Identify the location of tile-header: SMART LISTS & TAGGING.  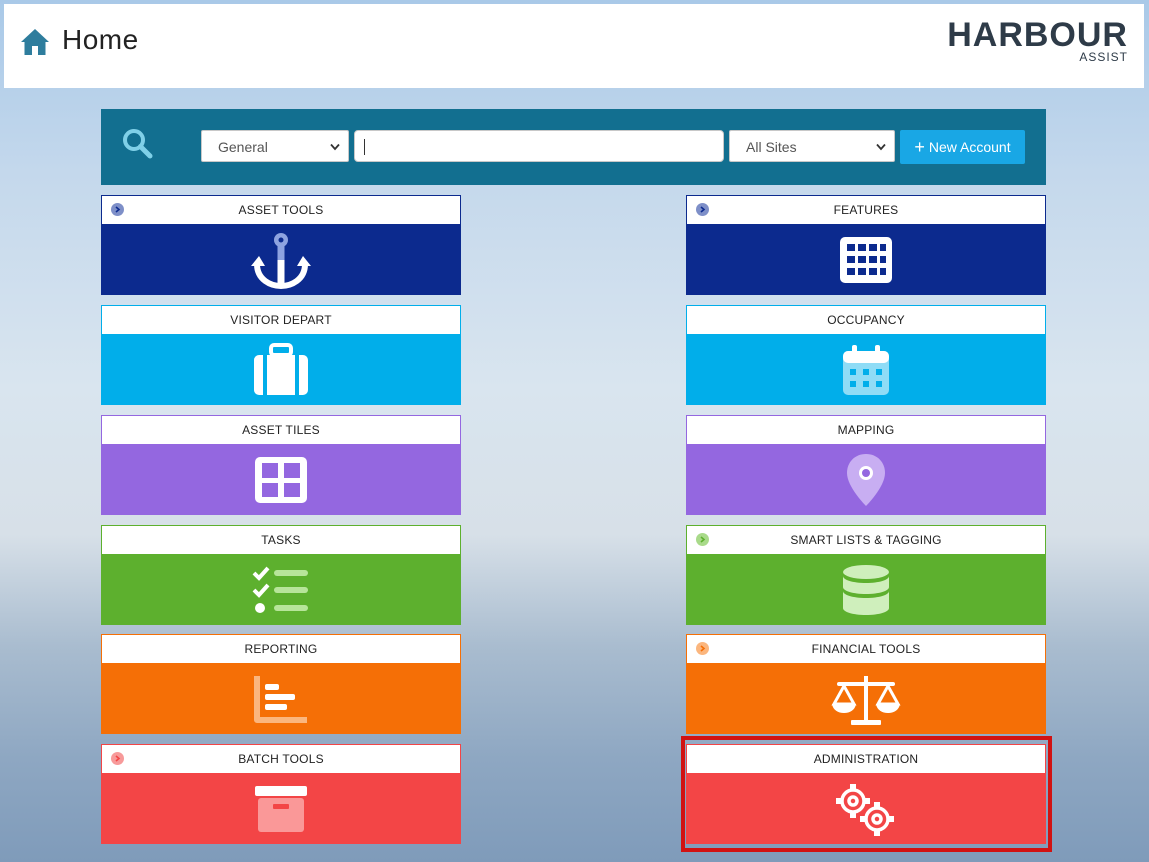
(866, 539).